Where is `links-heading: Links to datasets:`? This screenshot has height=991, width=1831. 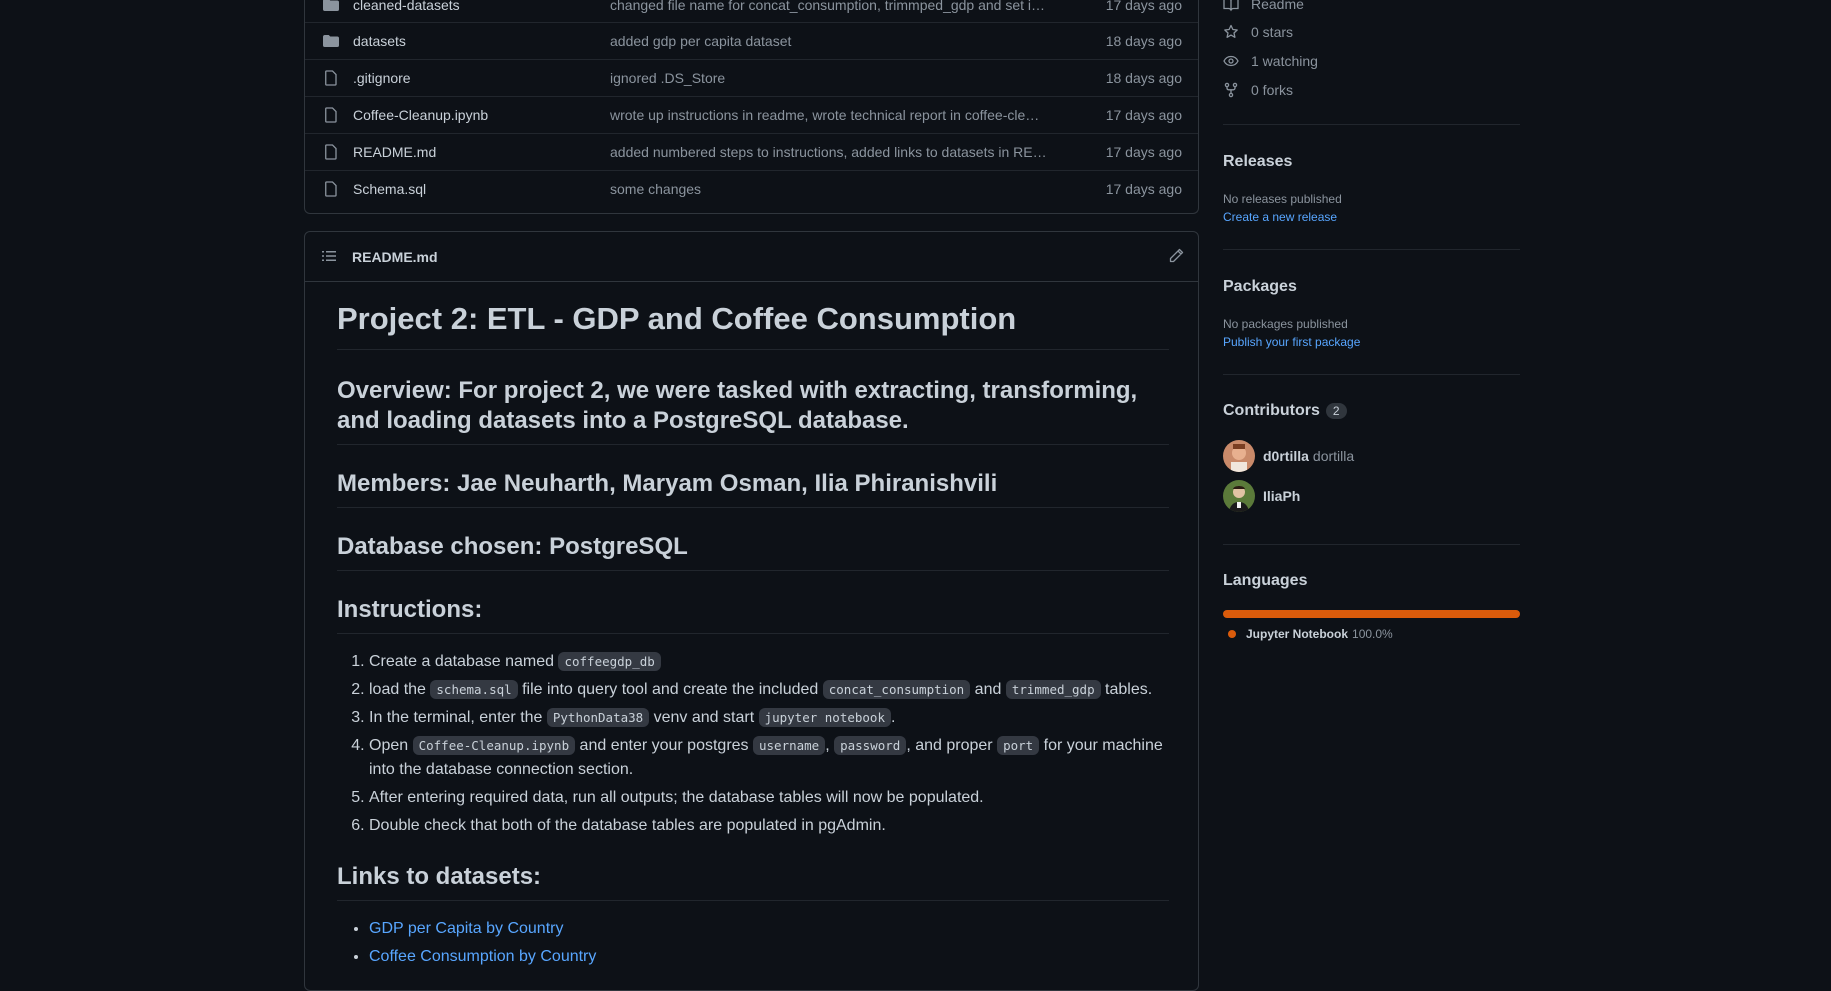
links-heading: Links to datasets: is located at coordinates (753, 869).